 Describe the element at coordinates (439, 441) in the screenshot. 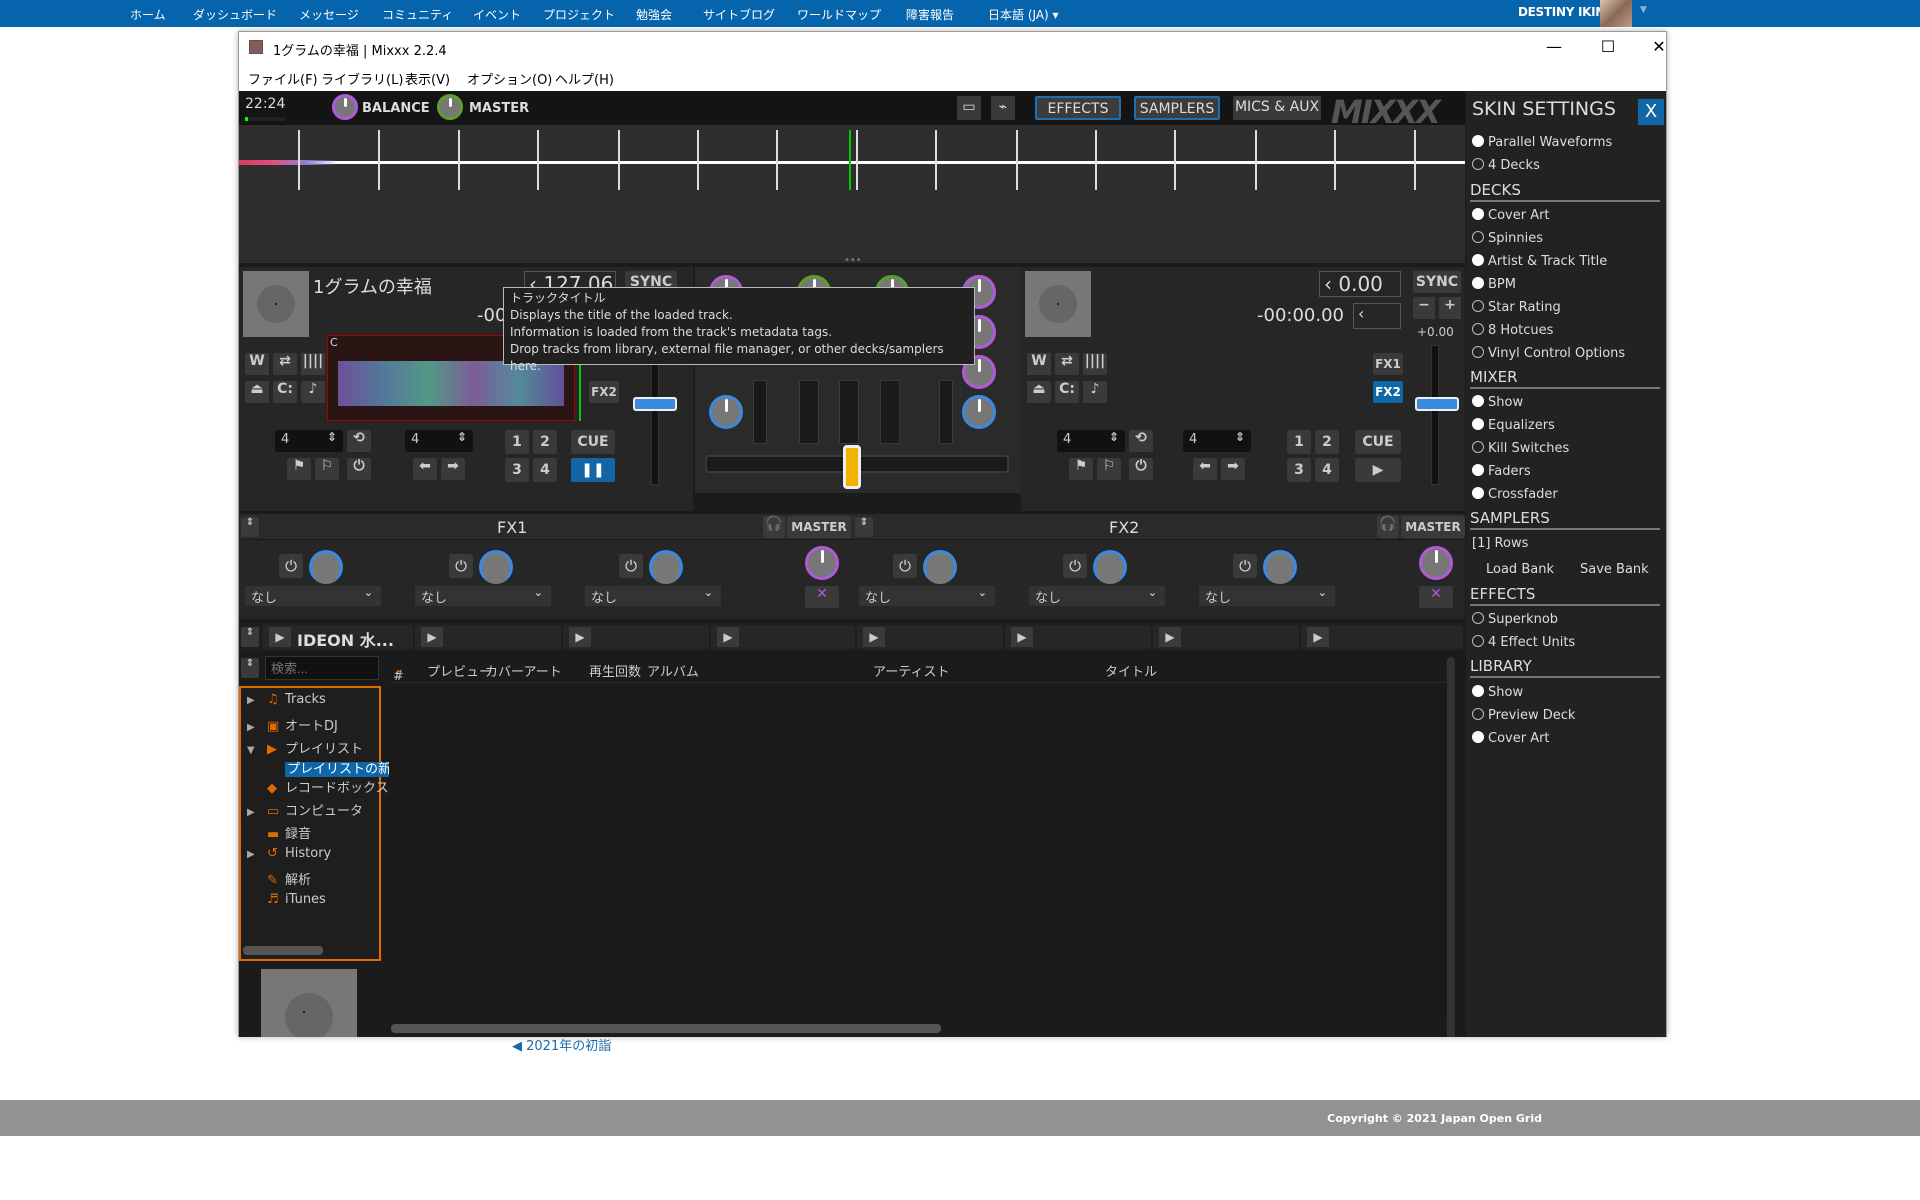

I see `deck1-beatjump-size: 4 ⇕` at that location.